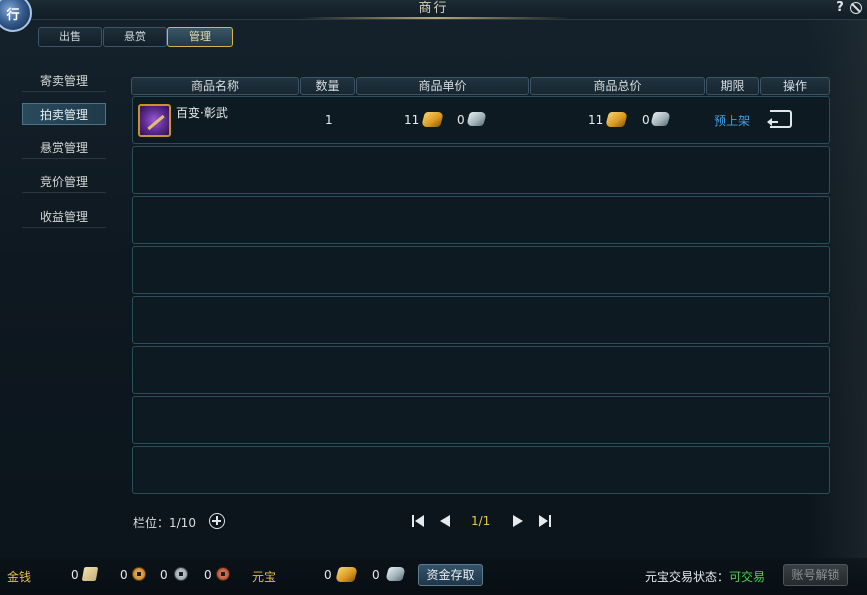 The height and width of the screenshot is (595, 867). I want to click on money-label: 金钱, so click(19, 577).